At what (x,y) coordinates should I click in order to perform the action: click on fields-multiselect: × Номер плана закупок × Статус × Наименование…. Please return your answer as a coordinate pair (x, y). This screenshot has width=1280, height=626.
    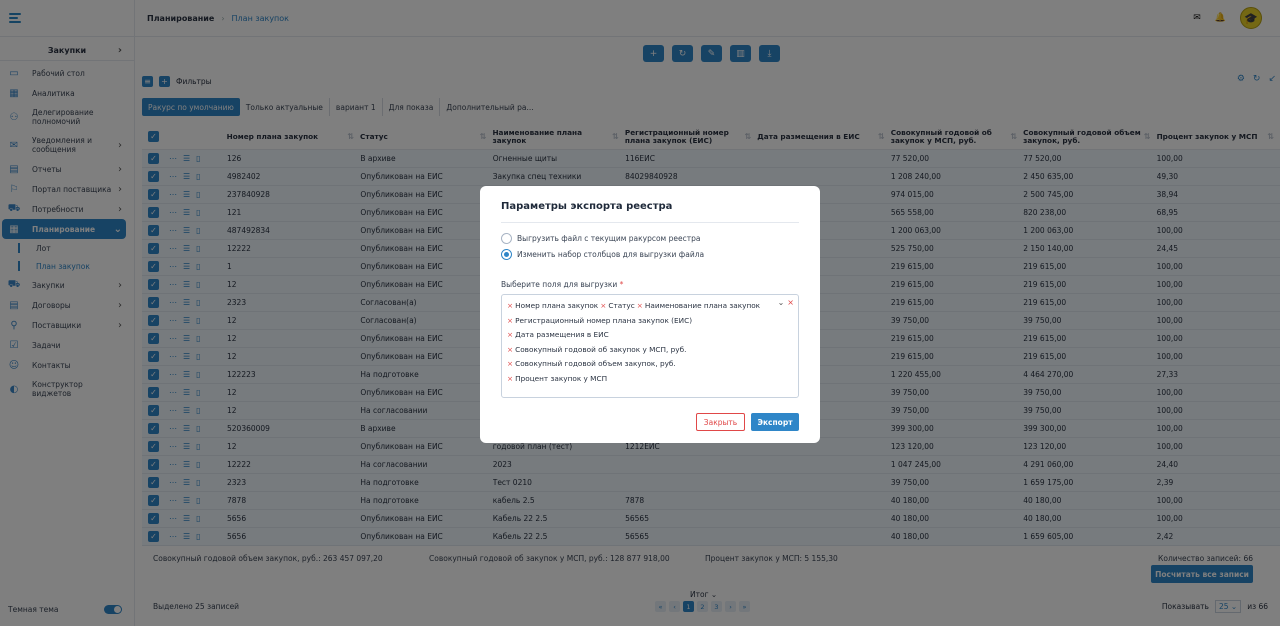
    Looking at the image, I should click on (650, 346).